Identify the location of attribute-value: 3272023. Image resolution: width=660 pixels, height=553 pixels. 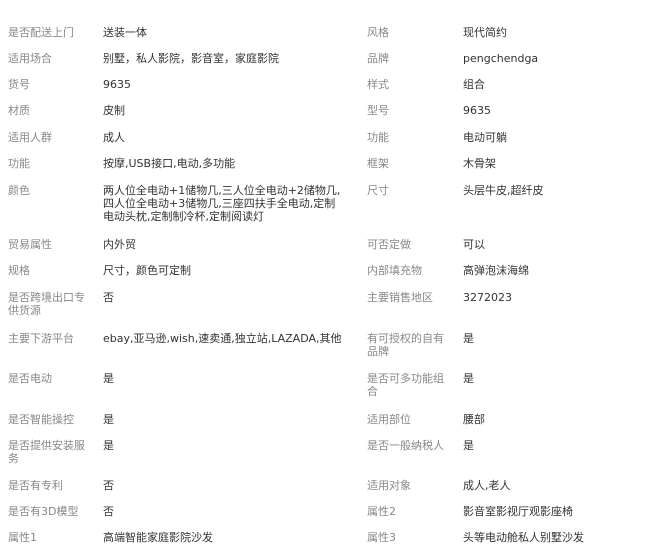
(487, 297).